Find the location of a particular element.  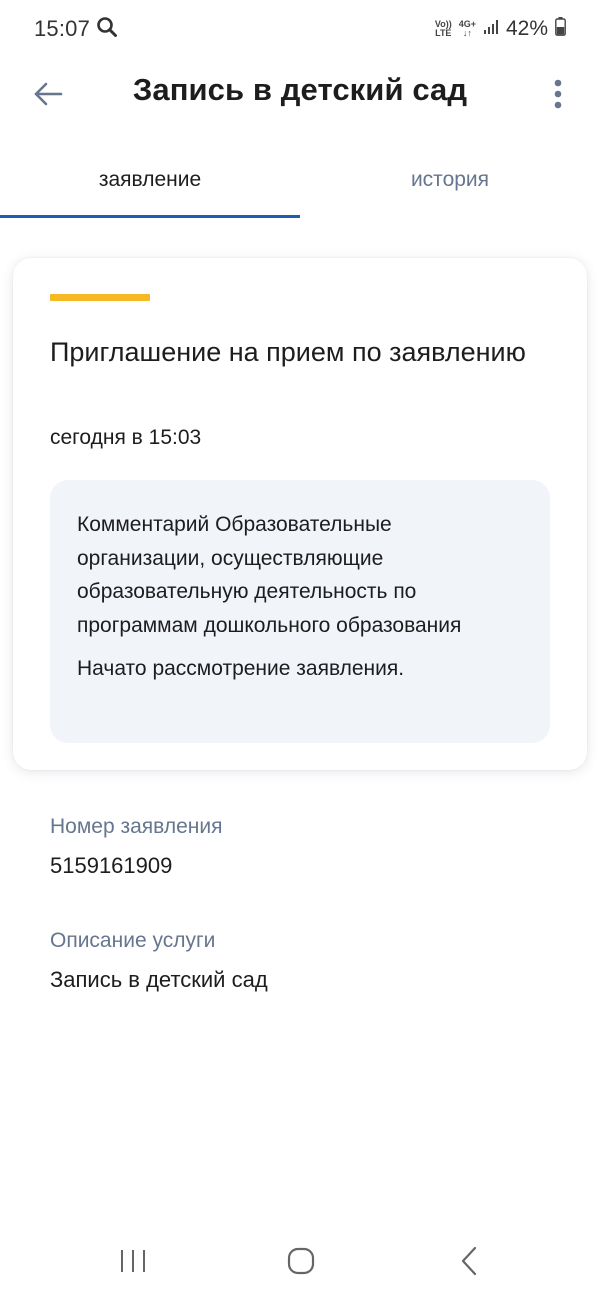

more-vertical-icon is located at coordinates (558, 94).